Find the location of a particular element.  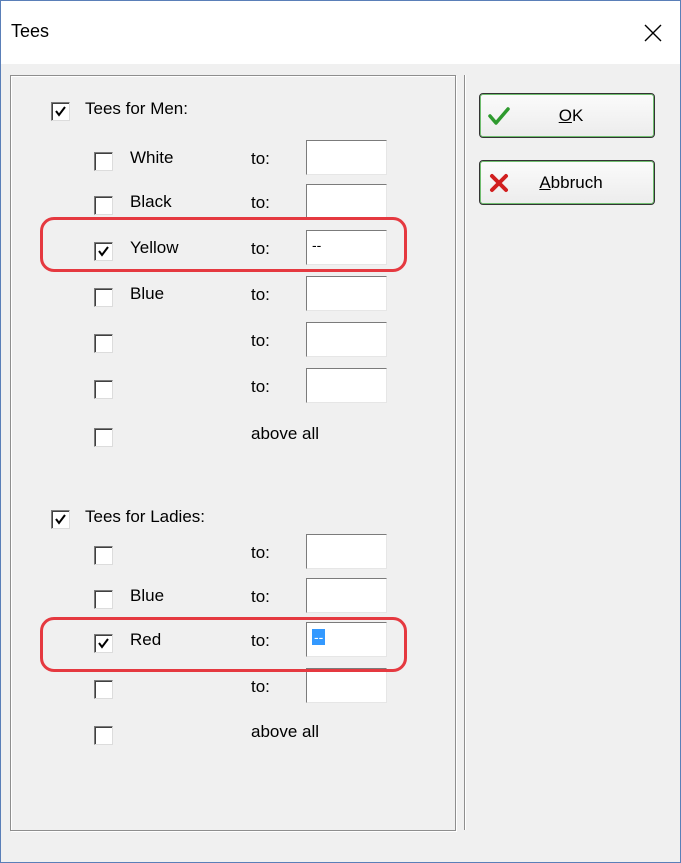

yellow-row-highlight is located at coordinates (223, 244).